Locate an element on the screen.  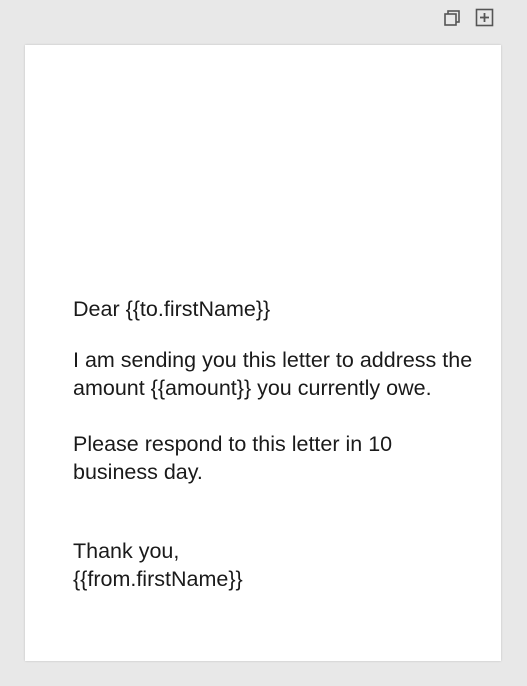
restore-window-button is located at coordinates (451, 17).